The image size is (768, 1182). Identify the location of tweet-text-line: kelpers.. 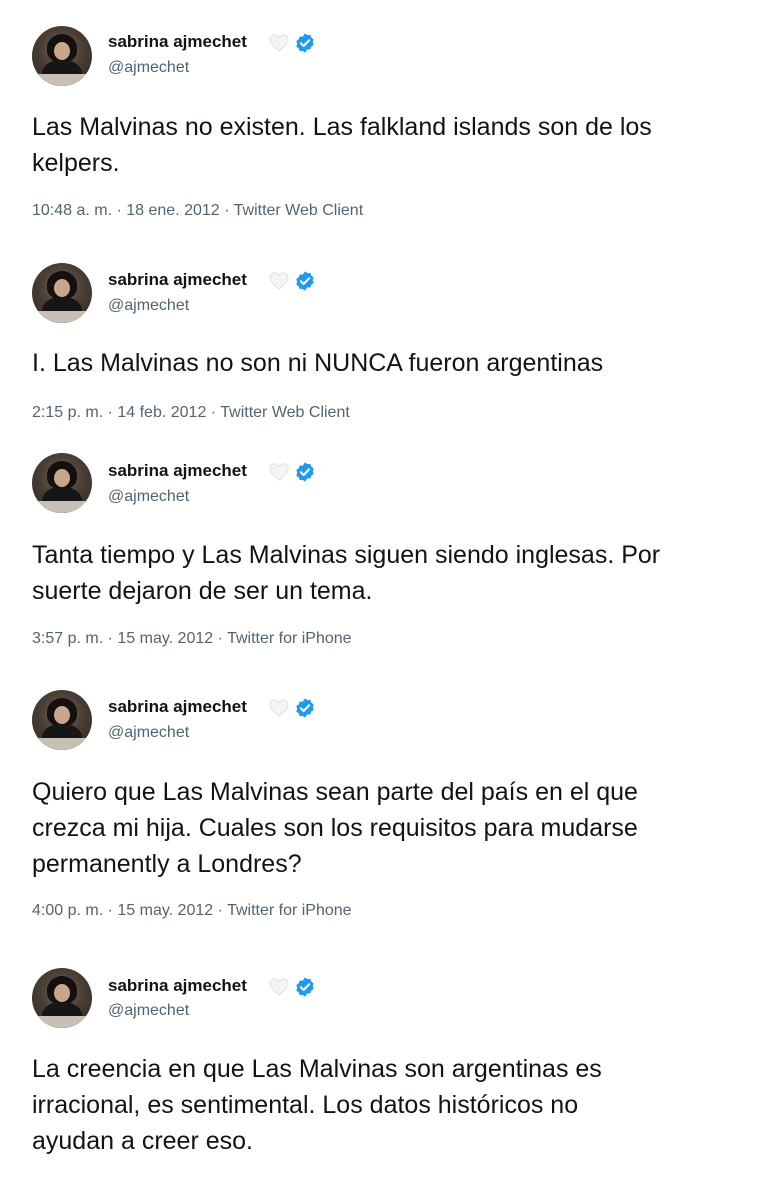
(76, 163).